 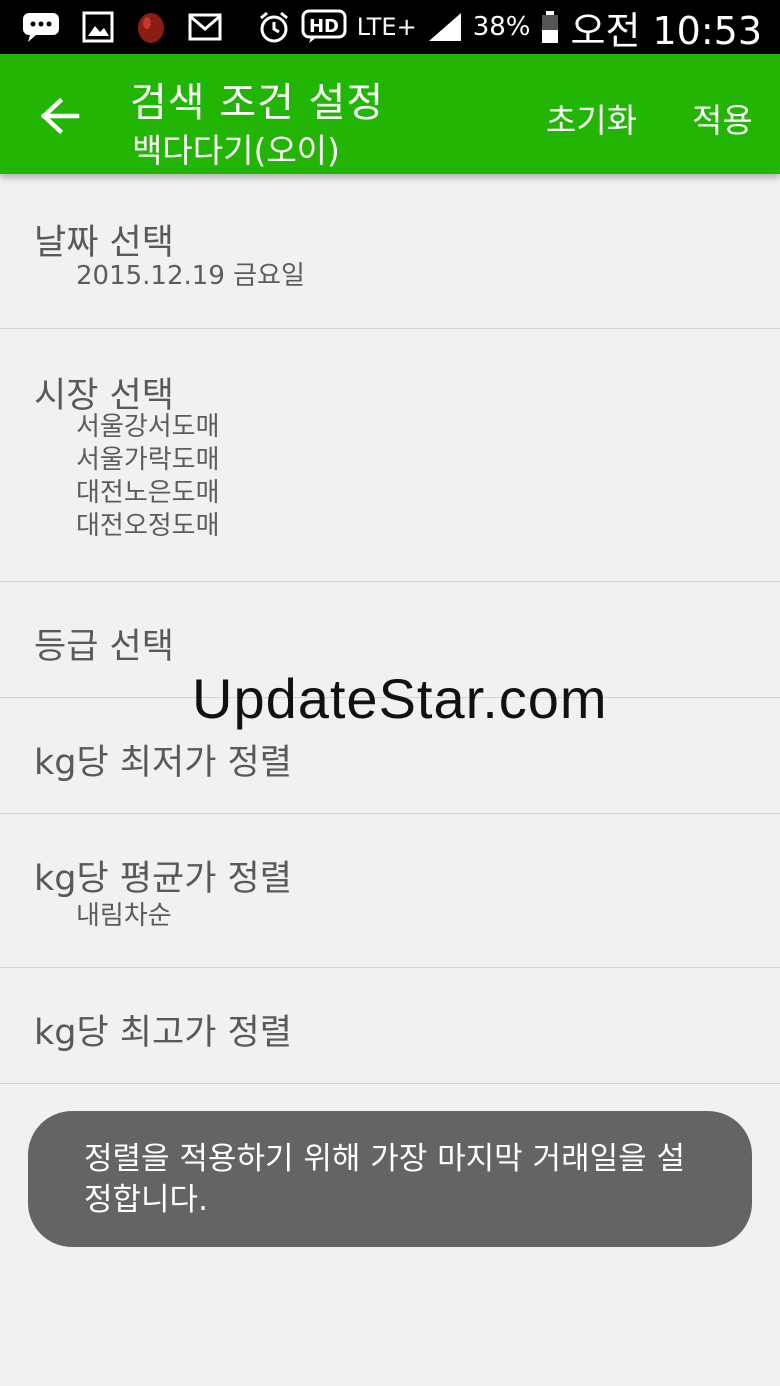 I want to click on page-subtitle: 백다다기(오이), so click(x=236, y=150).